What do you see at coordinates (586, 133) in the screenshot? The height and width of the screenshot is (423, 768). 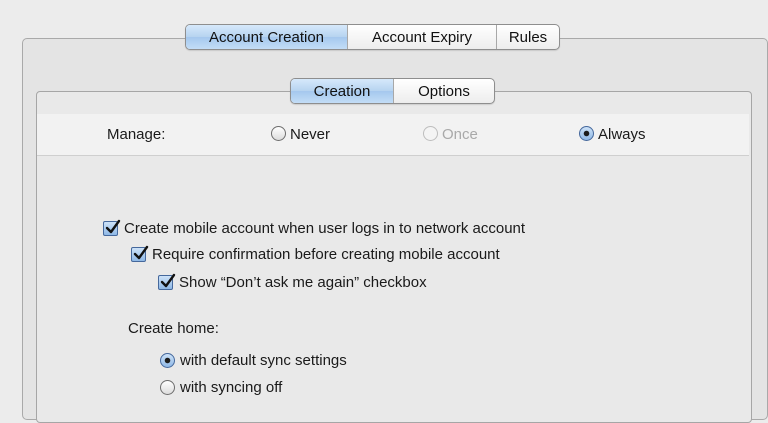 I see `manage-always-radio` at bounding box center [586, 133].